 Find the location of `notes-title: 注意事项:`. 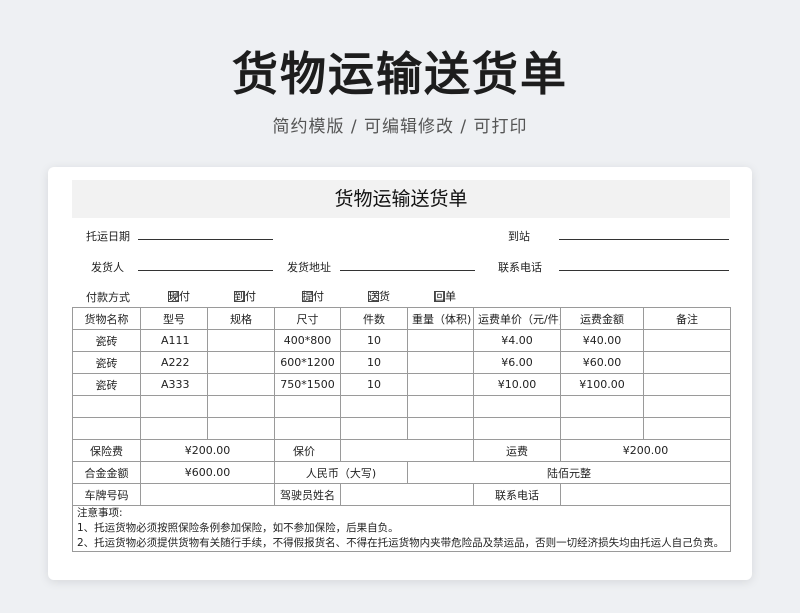

notes-title: 注意事项: is located at coordinates (100, 513).